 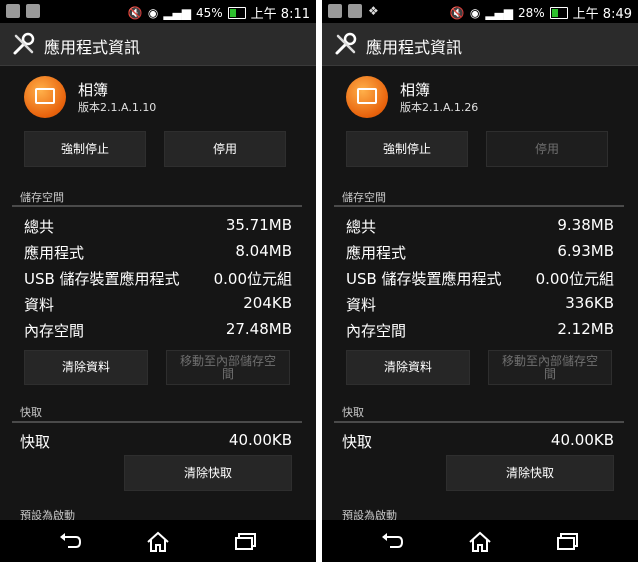 I want to click on storage-value: 6.93MB, so click(x=585, y=251).